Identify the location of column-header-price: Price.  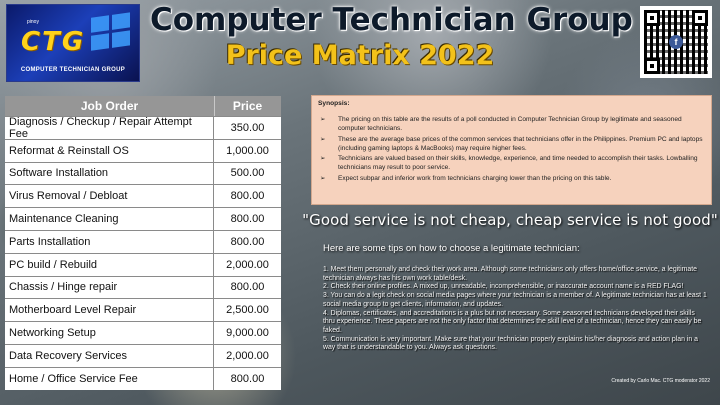
(247, 106).